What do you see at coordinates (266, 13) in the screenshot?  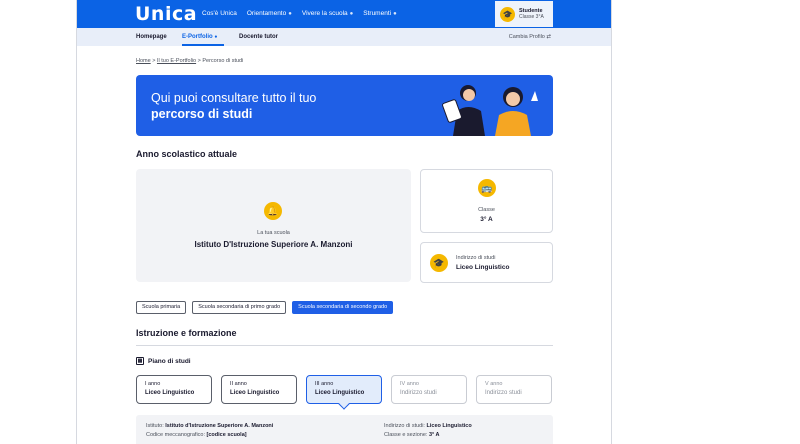 I see `nav-label: Orientamento` at bounding box center [266, 13].